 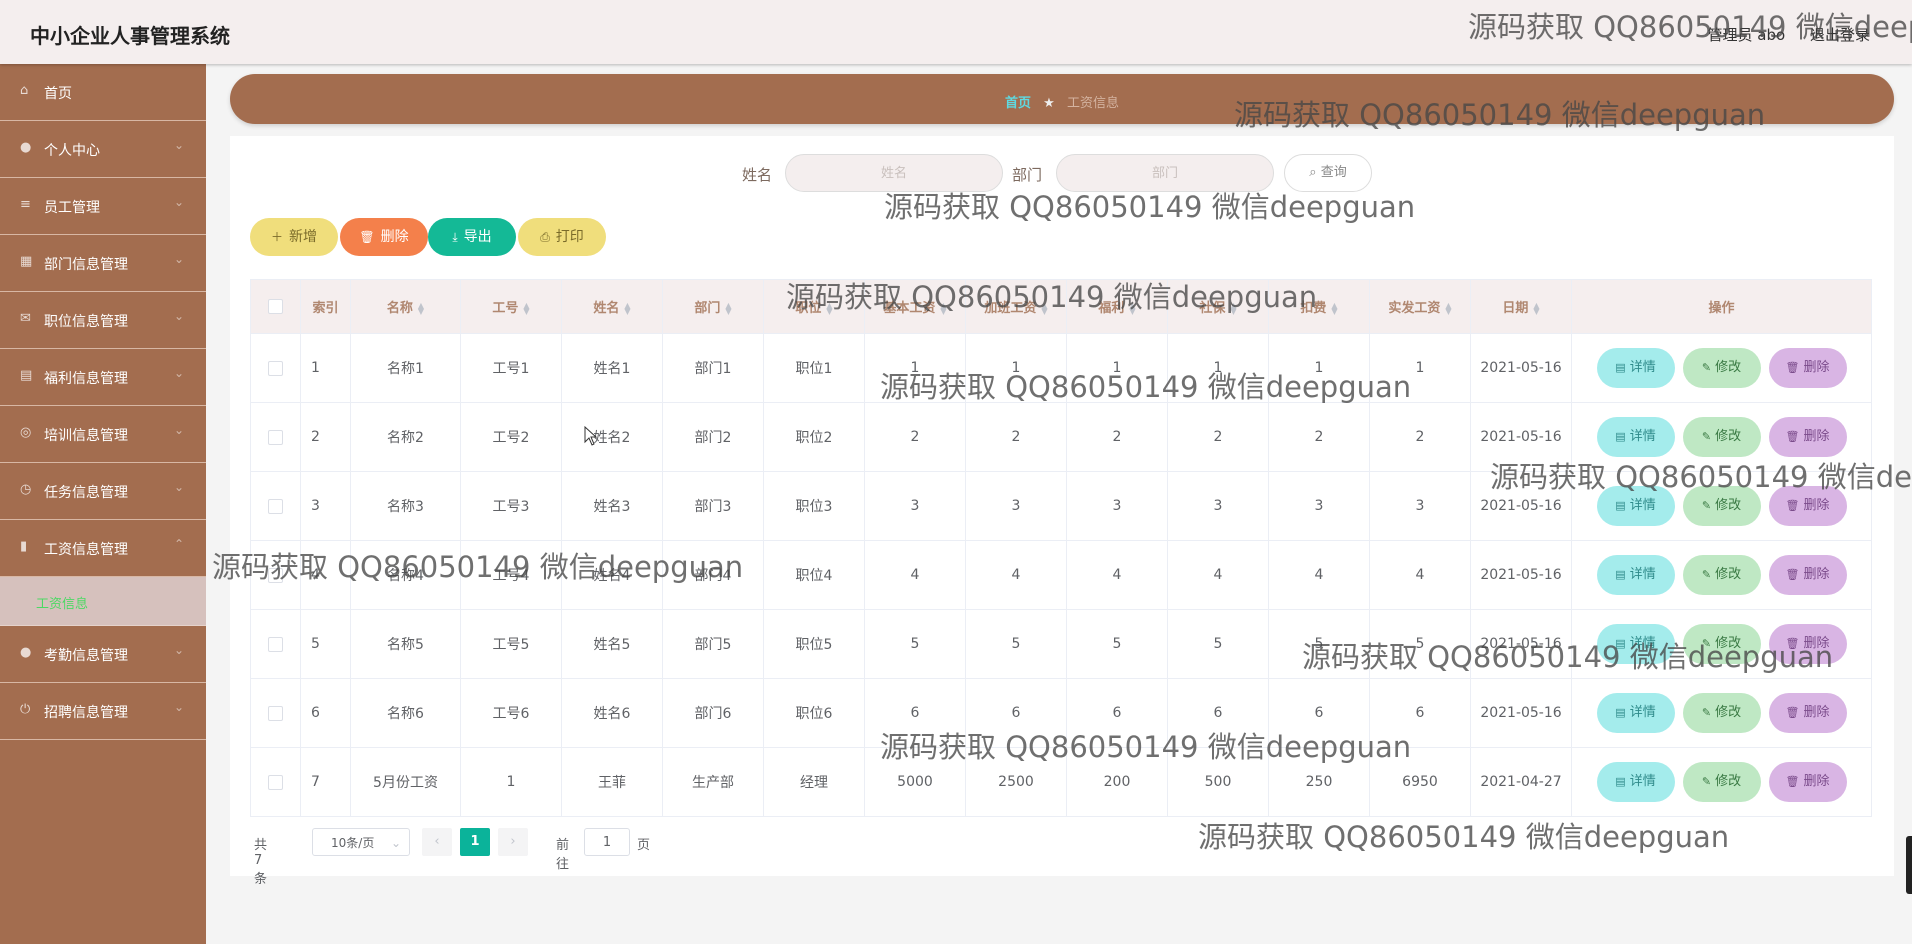 I want to click on column-header: 日期 ▲ ▼, so click(x=1521, y=306).